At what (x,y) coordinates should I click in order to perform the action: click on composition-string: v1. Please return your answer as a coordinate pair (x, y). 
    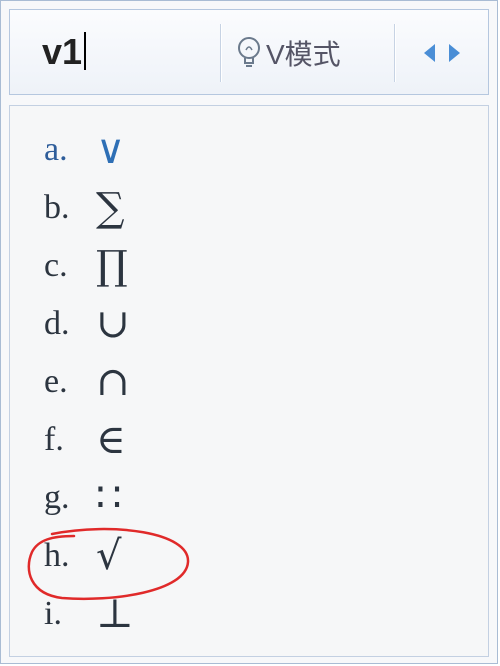
    Looking at the image, I should click on (62, 51).